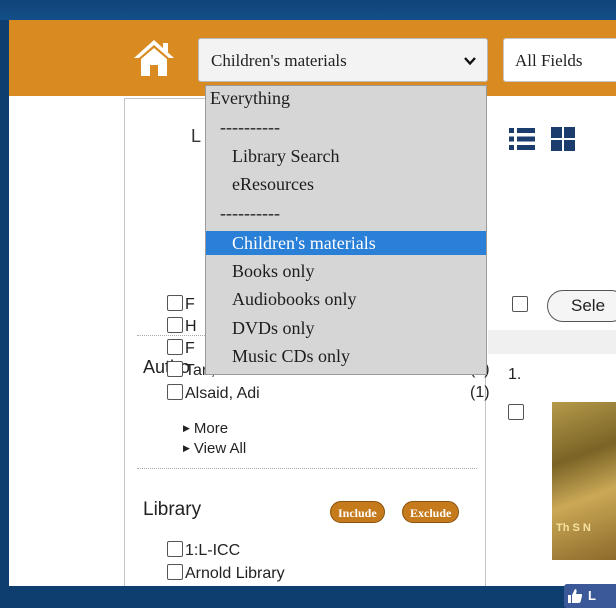 This screenshot has height=608, width=616. I want to click on cover-title-text: Th S N, so click(573, 528).